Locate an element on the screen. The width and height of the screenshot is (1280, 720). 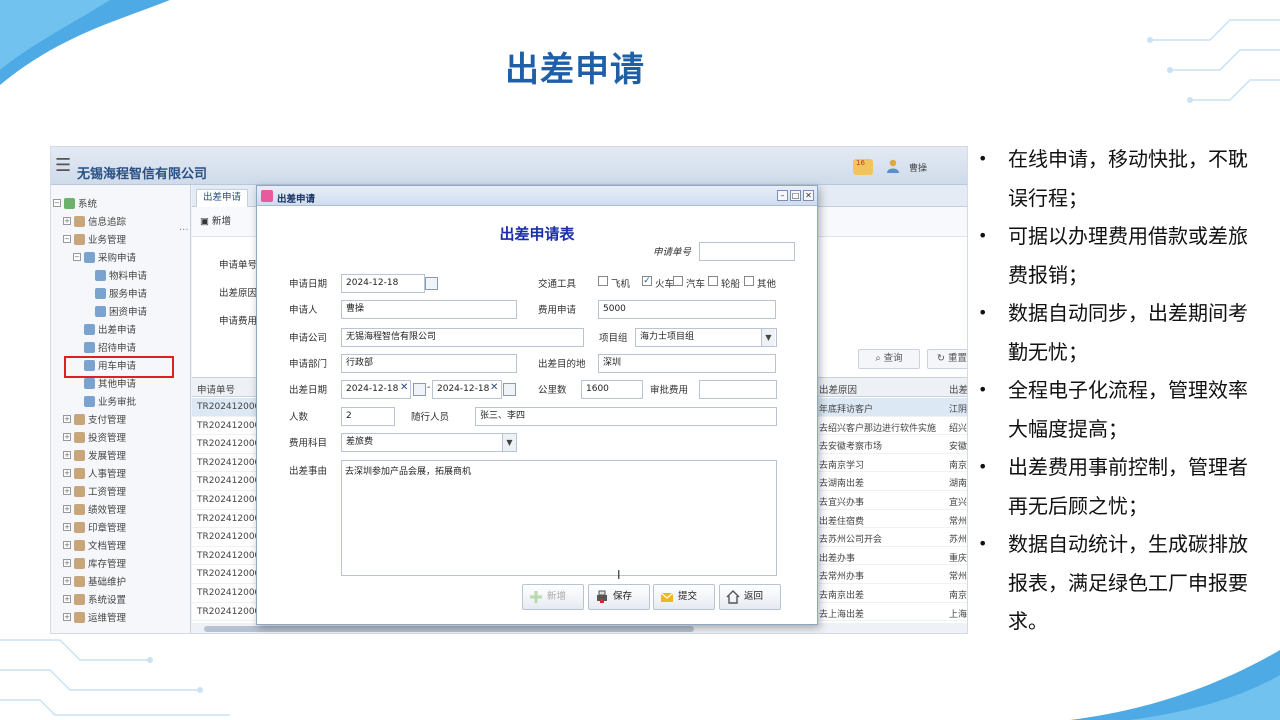
minimize-icon: – is located at coordinates (782, 195).